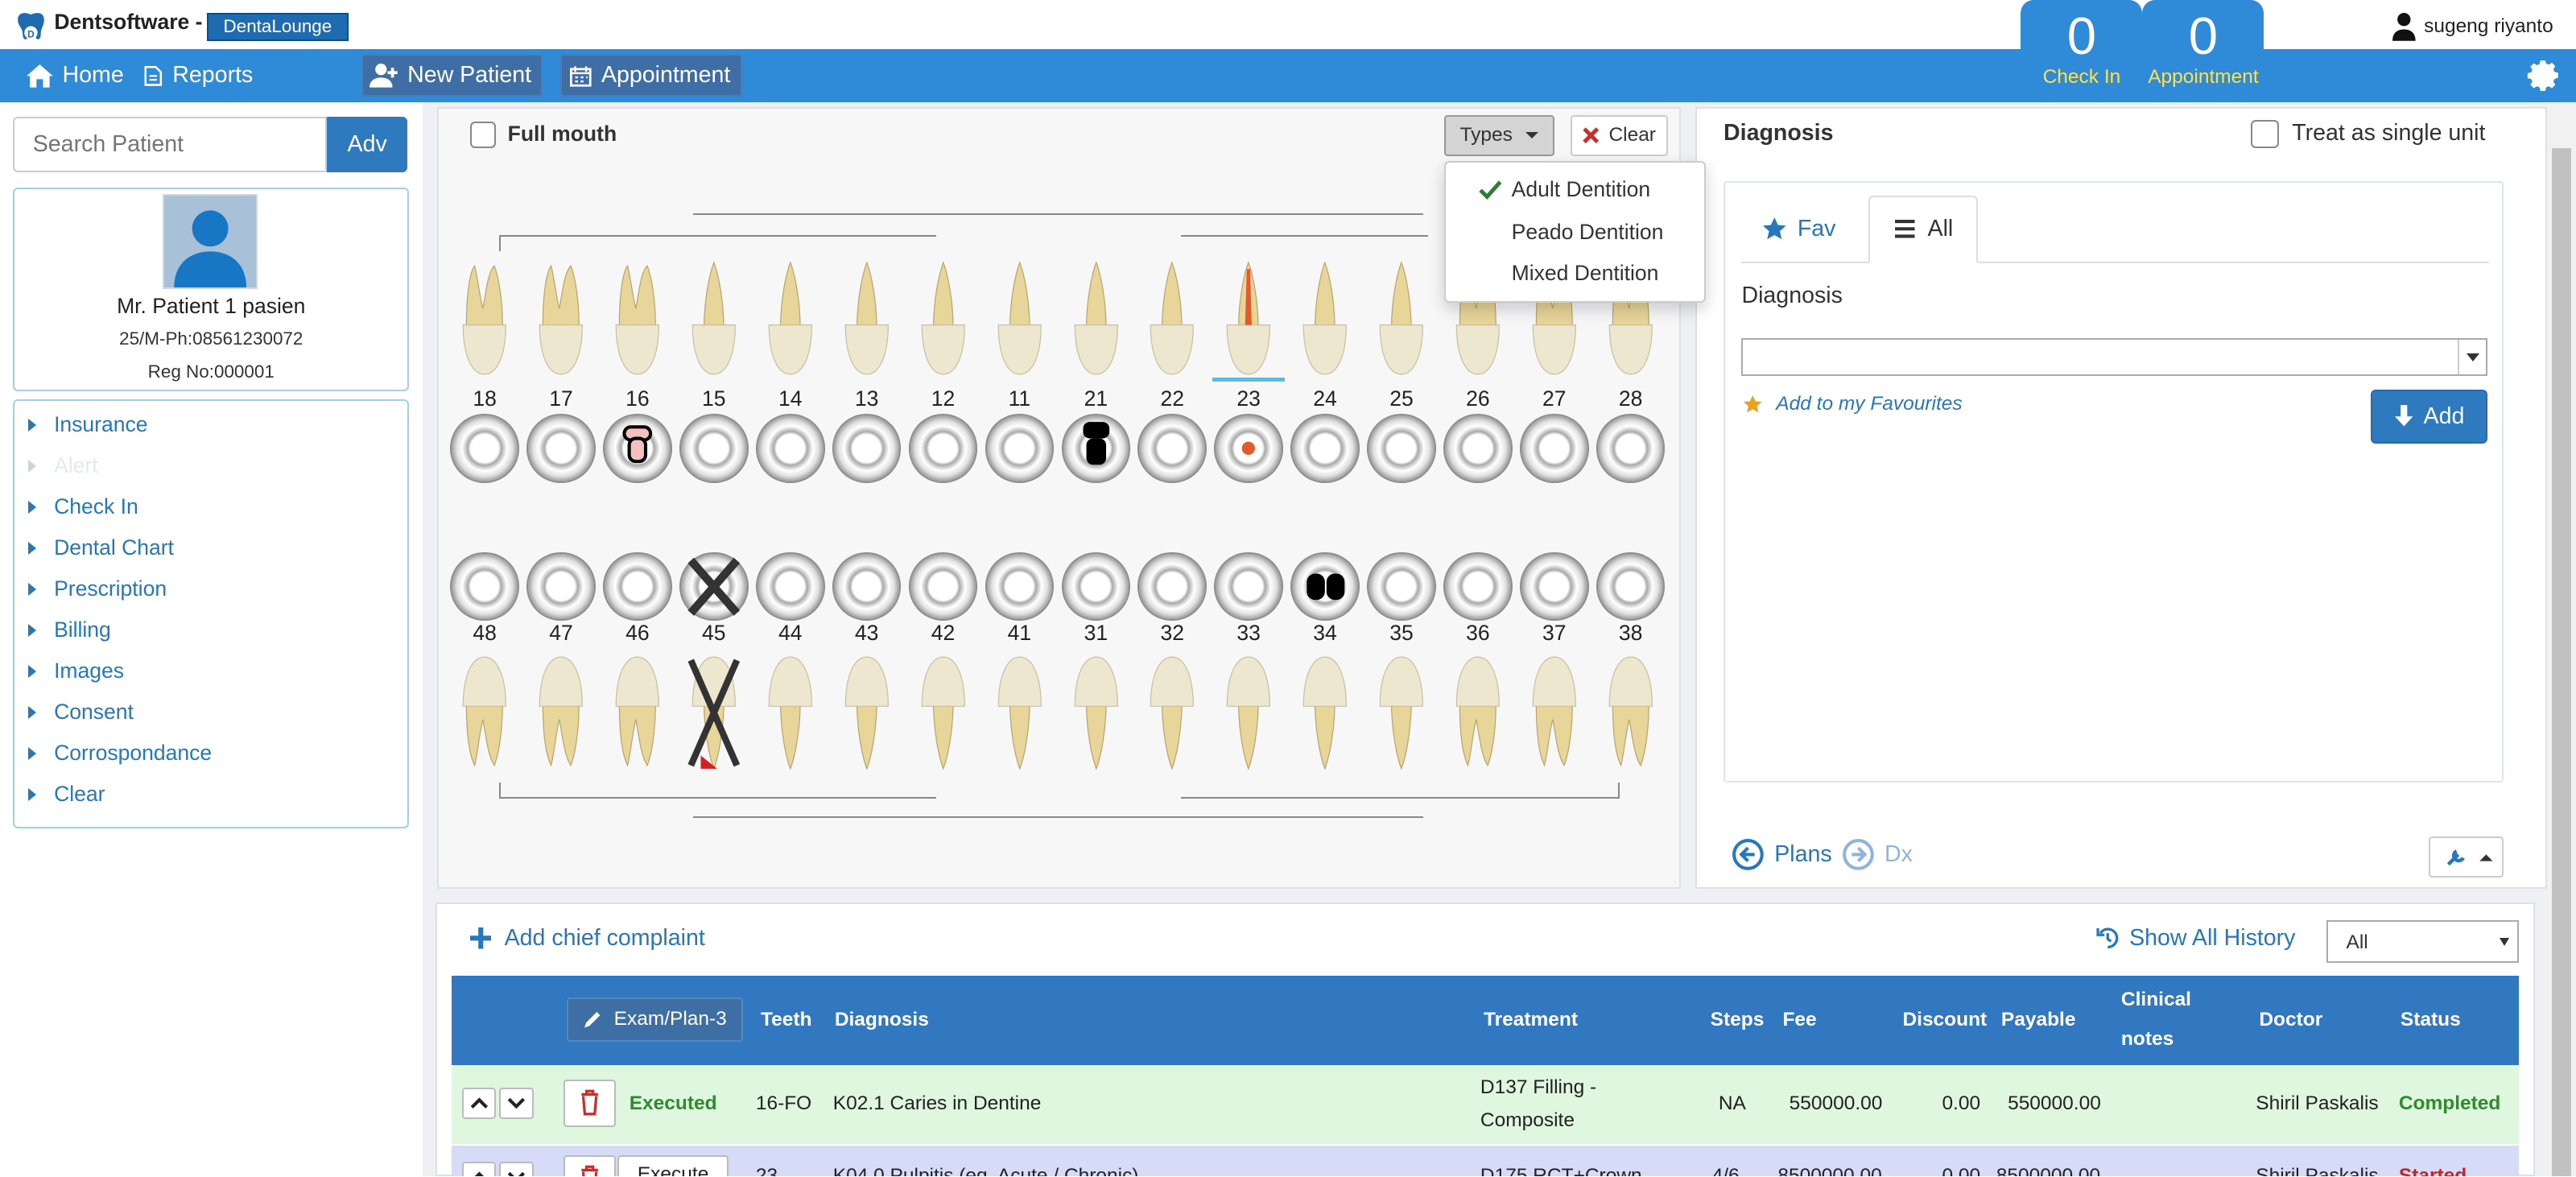 Image resolution: width=2576 pixels, height=1177 pixels. What do you see at coordinates (1748, 854) in the screenshot?
I see `arrow-left-circle-icon` at bounding box center [1748, 854].